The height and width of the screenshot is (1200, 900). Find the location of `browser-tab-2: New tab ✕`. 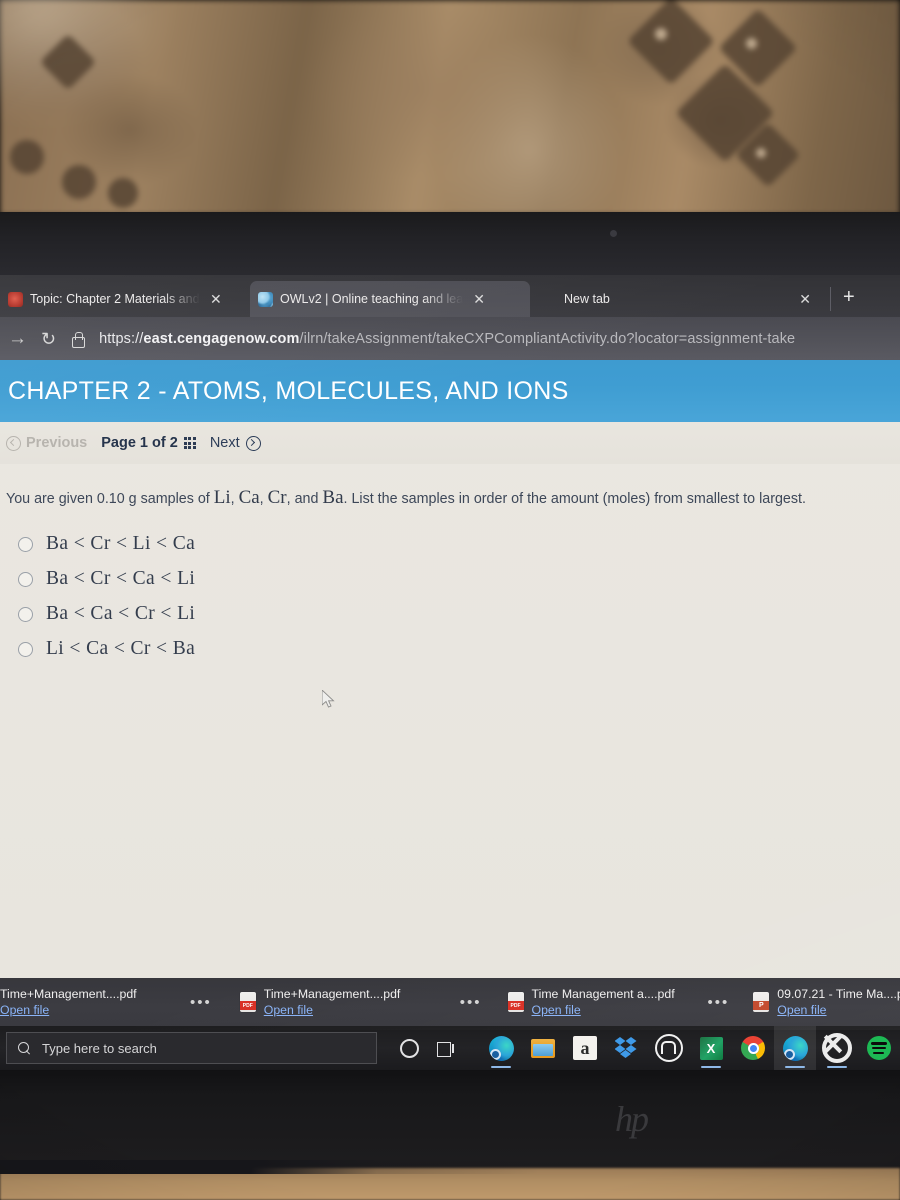

browser-tab-2: New tab ✕ is located at coordinates (676, 299).